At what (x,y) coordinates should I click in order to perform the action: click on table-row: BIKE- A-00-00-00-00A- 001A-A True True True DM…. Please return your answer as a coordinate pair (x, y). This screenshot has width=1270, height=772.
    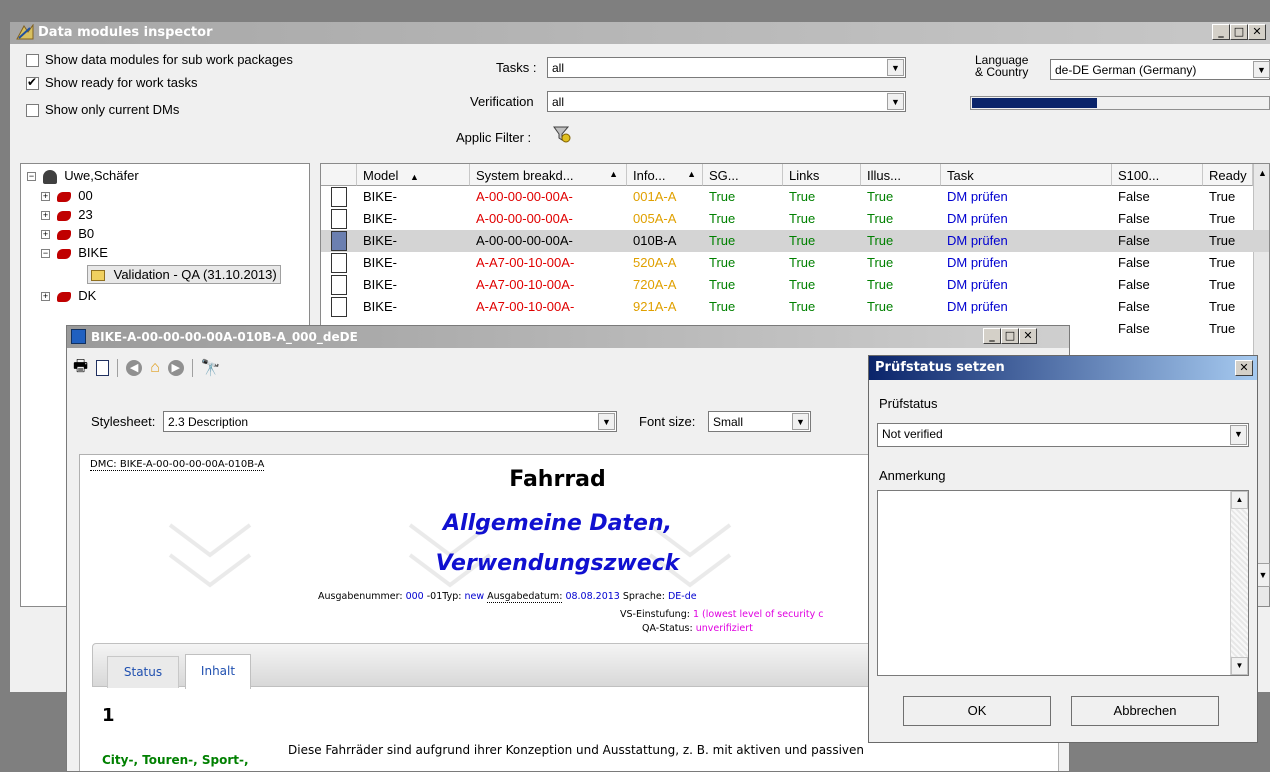
    Looking at the image, I should click on (795, 197).